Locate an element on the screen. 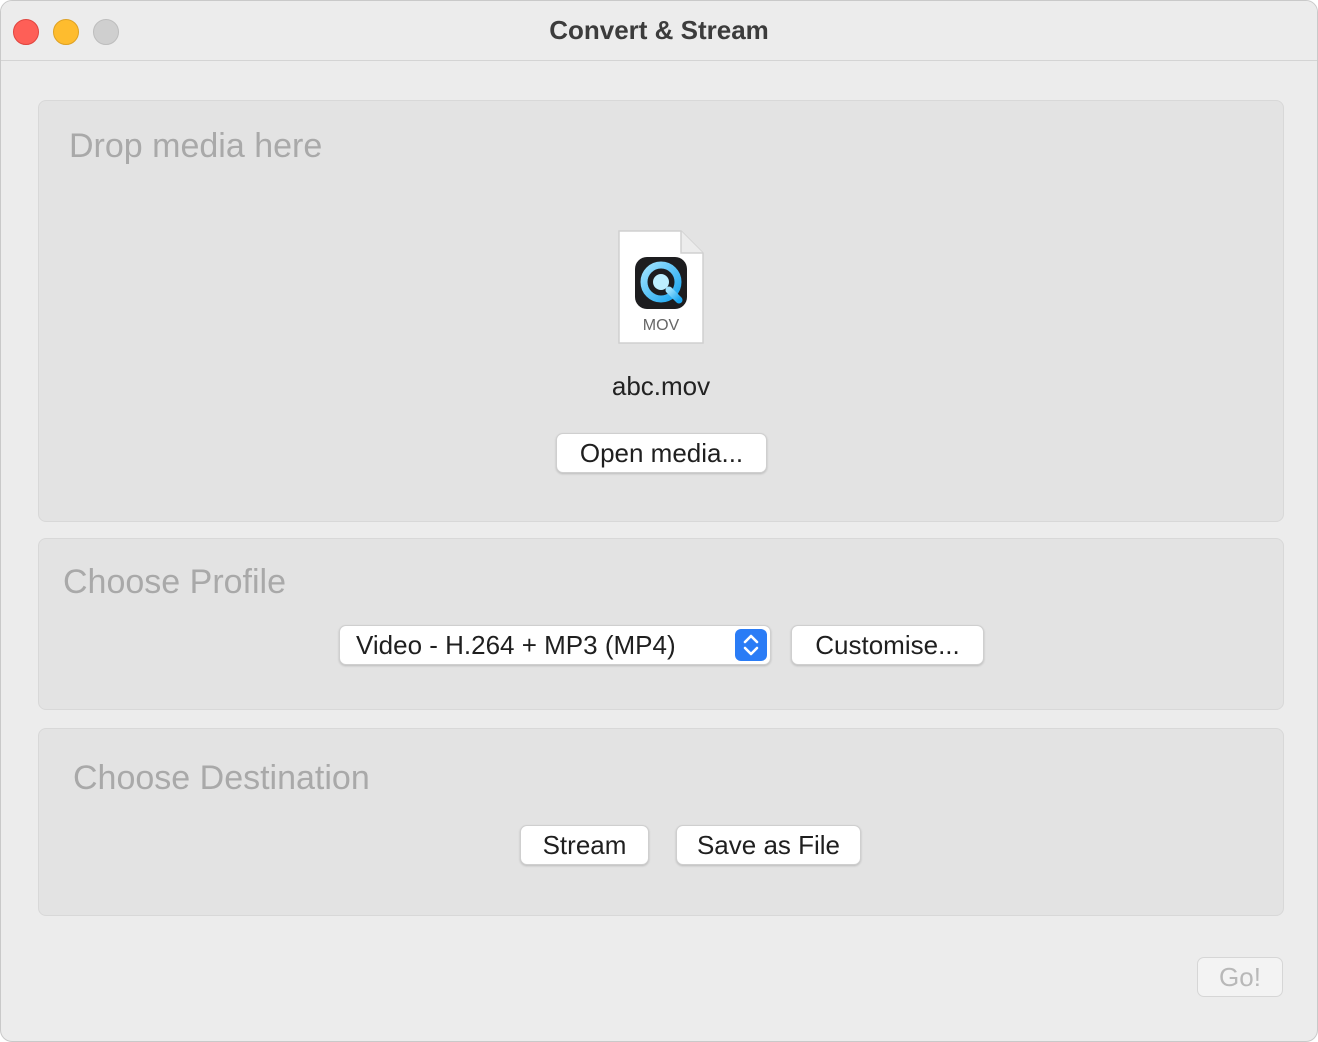 The image size is (1318, 1042). choose-destination-heading: Choose Destination is located at coordinates (221, 778).